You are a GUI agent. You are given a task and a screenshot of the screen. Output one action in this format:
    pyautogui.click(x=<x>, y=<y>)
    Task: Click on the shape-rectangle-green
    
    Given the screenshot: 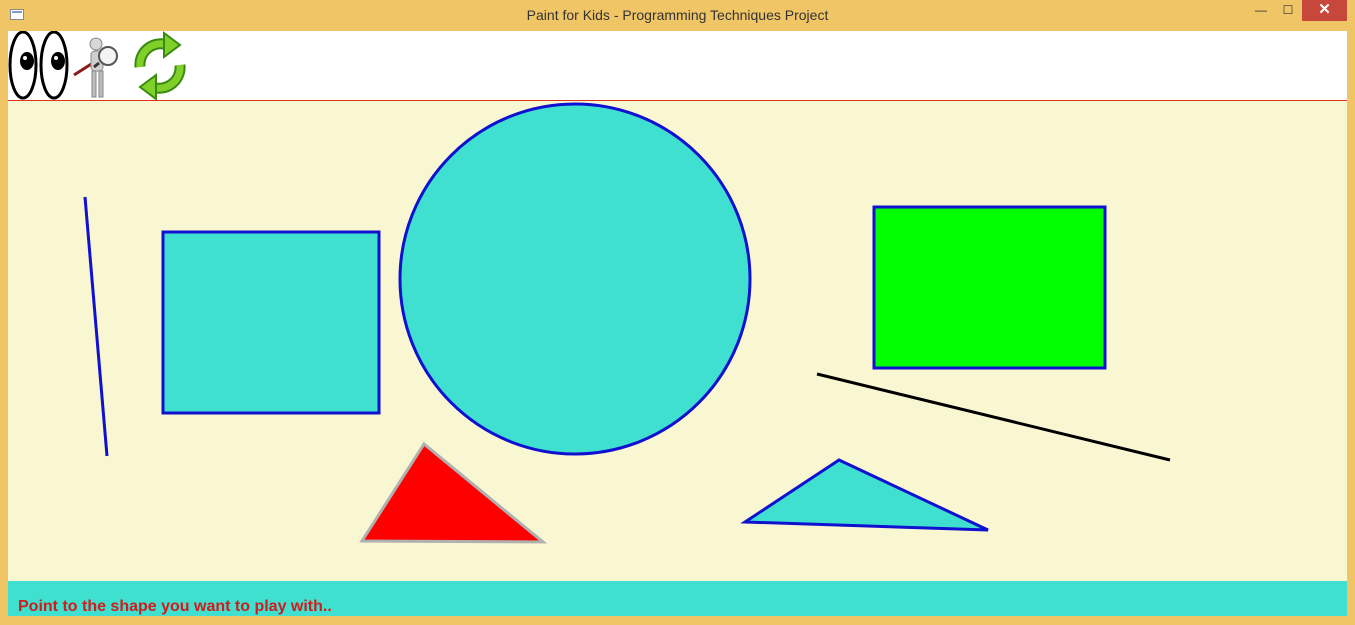 What is the action you would take?
    pyautogui.click(x=989, y=287)
    